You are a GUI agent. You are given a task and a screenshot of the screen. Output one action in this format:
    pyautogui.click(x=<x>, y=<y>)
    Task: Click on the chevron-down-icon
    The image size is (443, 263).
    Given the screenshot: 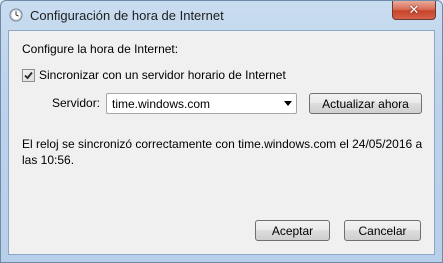 What is the action you would take?
    pyautogui.click(x=288, y=103)
    